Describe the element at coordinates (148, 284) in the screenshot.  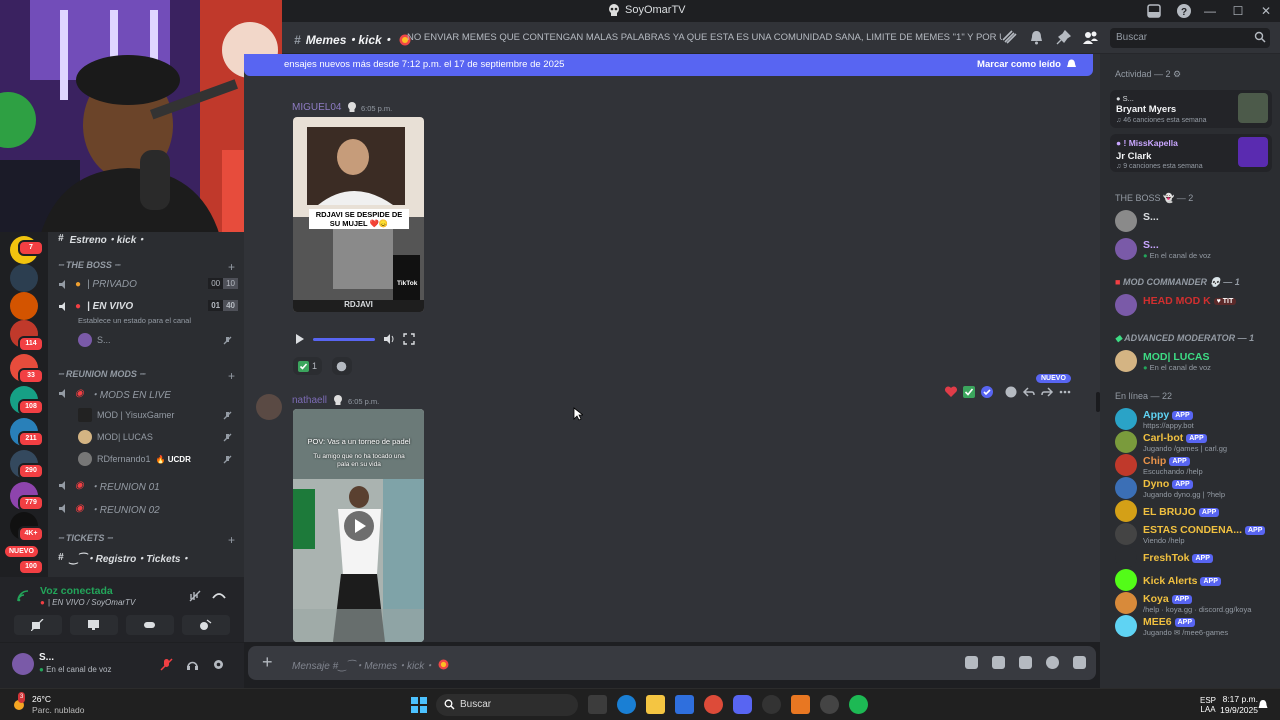
I see `voice-channel-privado: ● | PRIVADO 00 10` at that location.